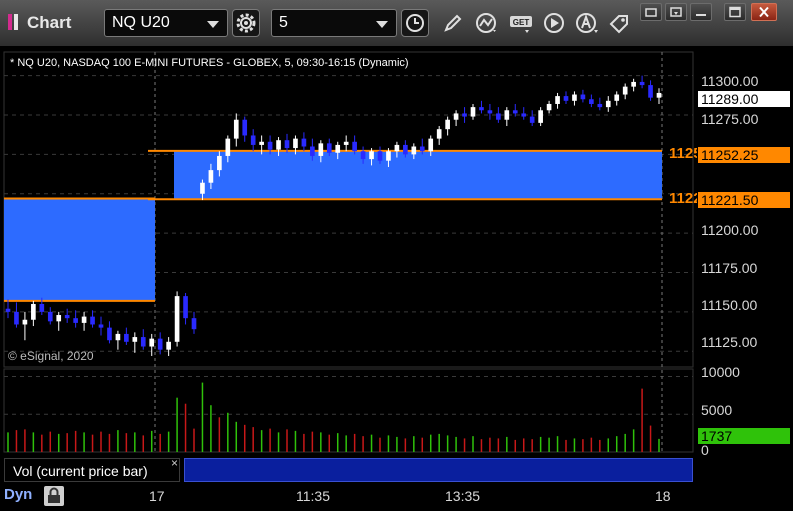 The width and height of the screenshot is (793, 511). Describe the element at coordinates (744, 436) in the screenshot. I see `current-volume-tag: 1737` at that location.